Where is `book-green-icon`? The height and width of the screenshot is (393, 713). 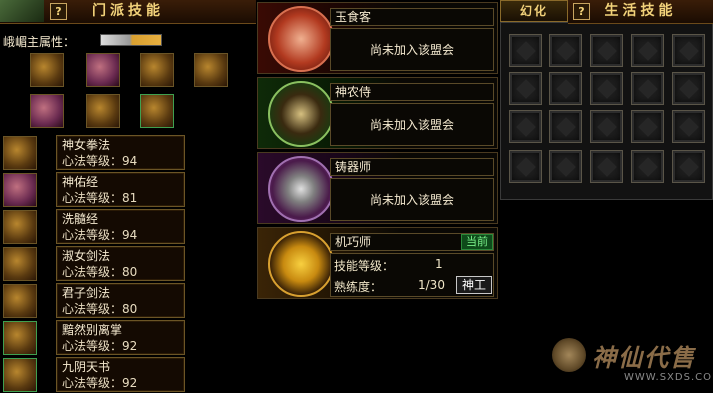
book-green-icon is located at coordinates (157, 111).